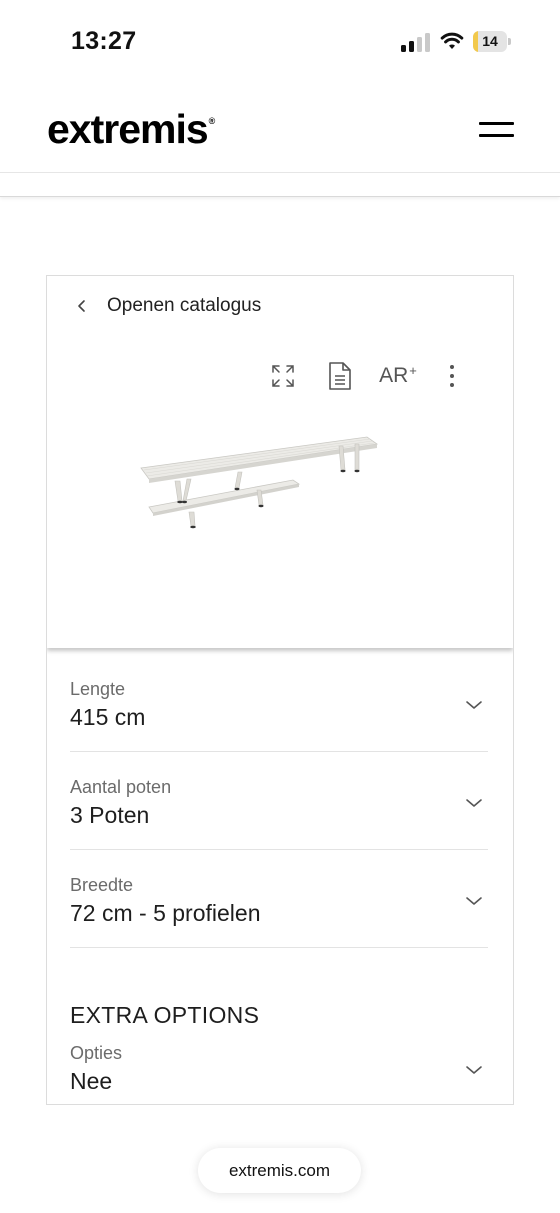  I want to click on option-label: Lengte, so click(98, 689).